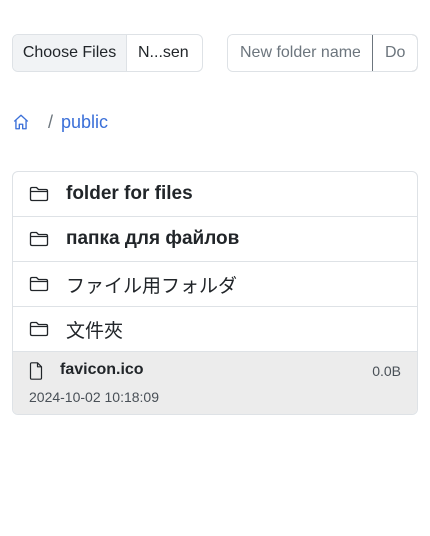 This screenshot has height=536, width=430. I want to click on folder-name: ファイル用フォルダ, so click(152, 286).